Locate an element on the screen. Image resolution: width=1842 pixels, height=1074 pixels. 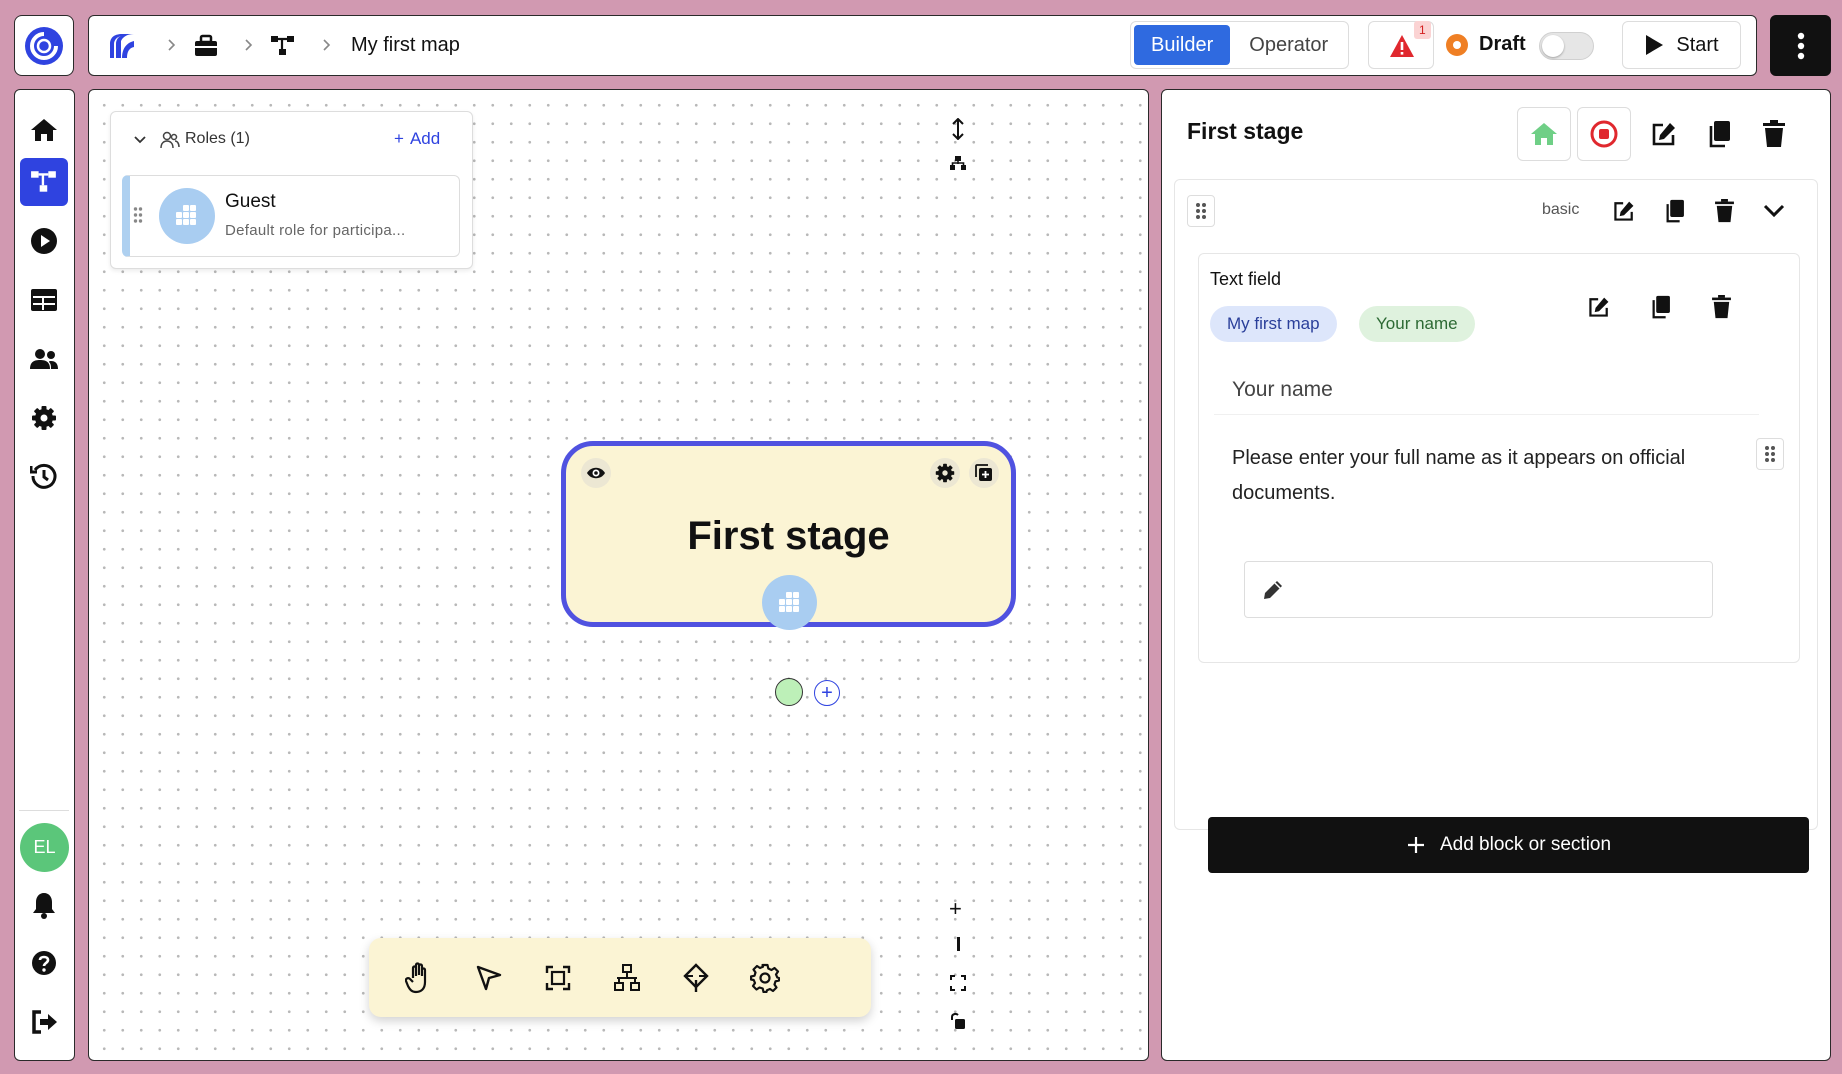
stage-role-avatar is located at coordinates (789, 602).